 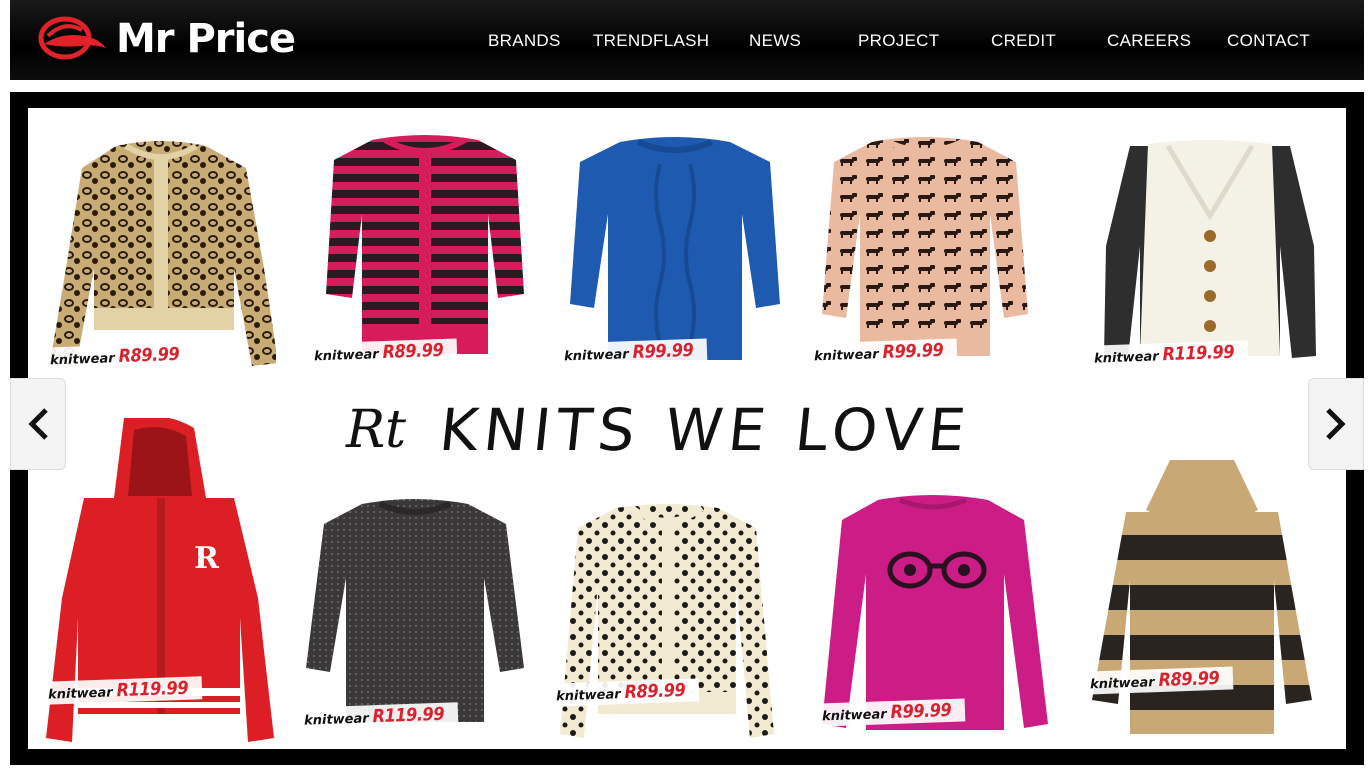 I want to click on striped-polo-neck-image, so click(x=1202, y=597).